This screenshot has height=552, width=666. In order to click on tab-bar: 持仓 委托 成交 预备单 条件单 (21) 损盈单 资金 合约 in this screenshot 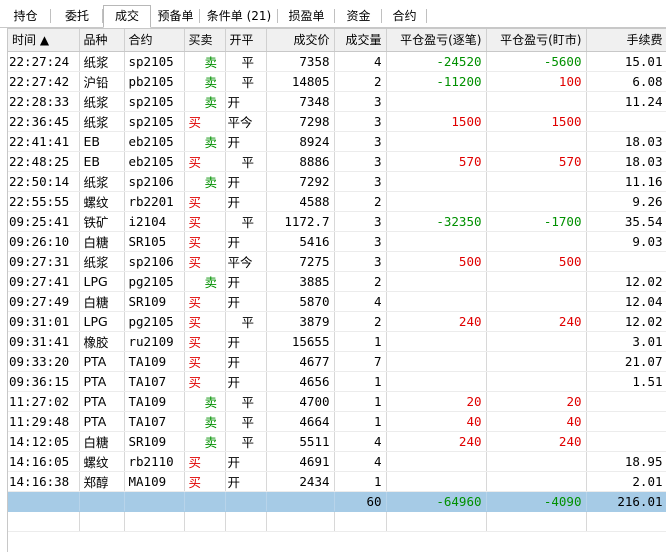, I will do `click(333, 14)`.